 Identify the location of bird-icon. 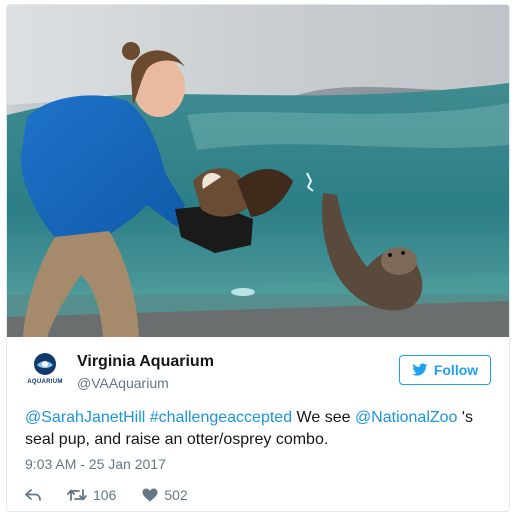
(420, 369).